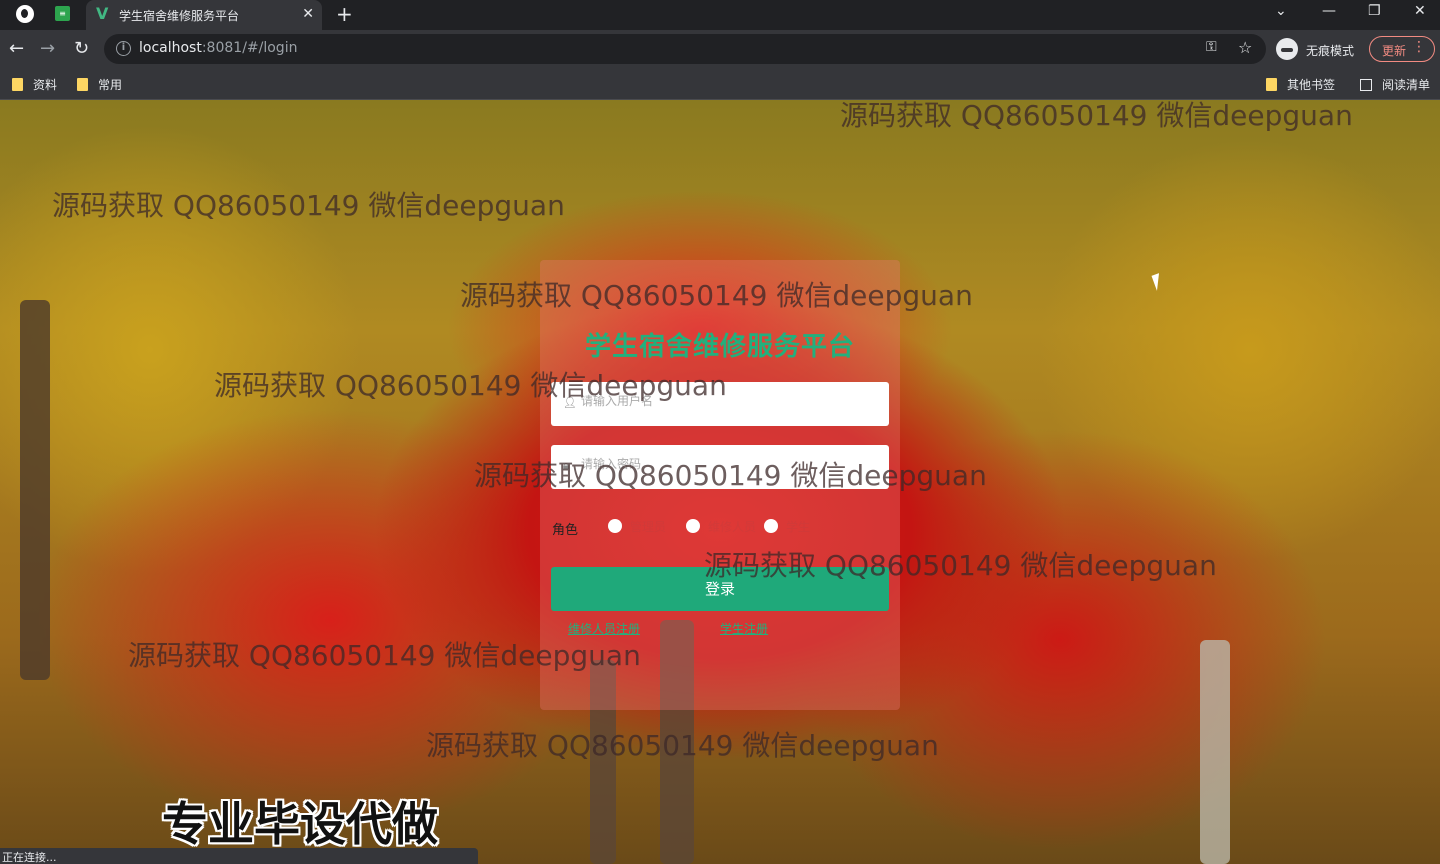 This screenshot has height=864, width=1440. What do you see at coordinates (34, 84) in the screenshot?
I see `bookmark-folder-ziliao: 资料` at bounding box center [34, 84].